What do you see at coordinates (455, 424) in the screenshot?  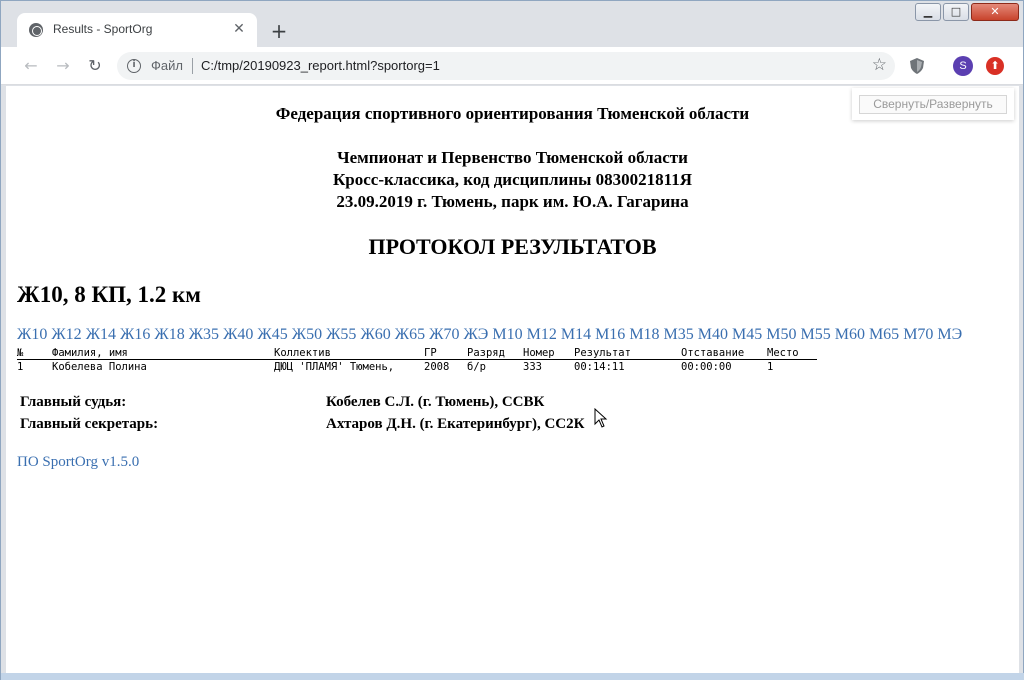 I see `chief-secretary-name: Ахтаров Д.Н. (г. Екатеринбург), СС2К` at bounding box center [455, 424].